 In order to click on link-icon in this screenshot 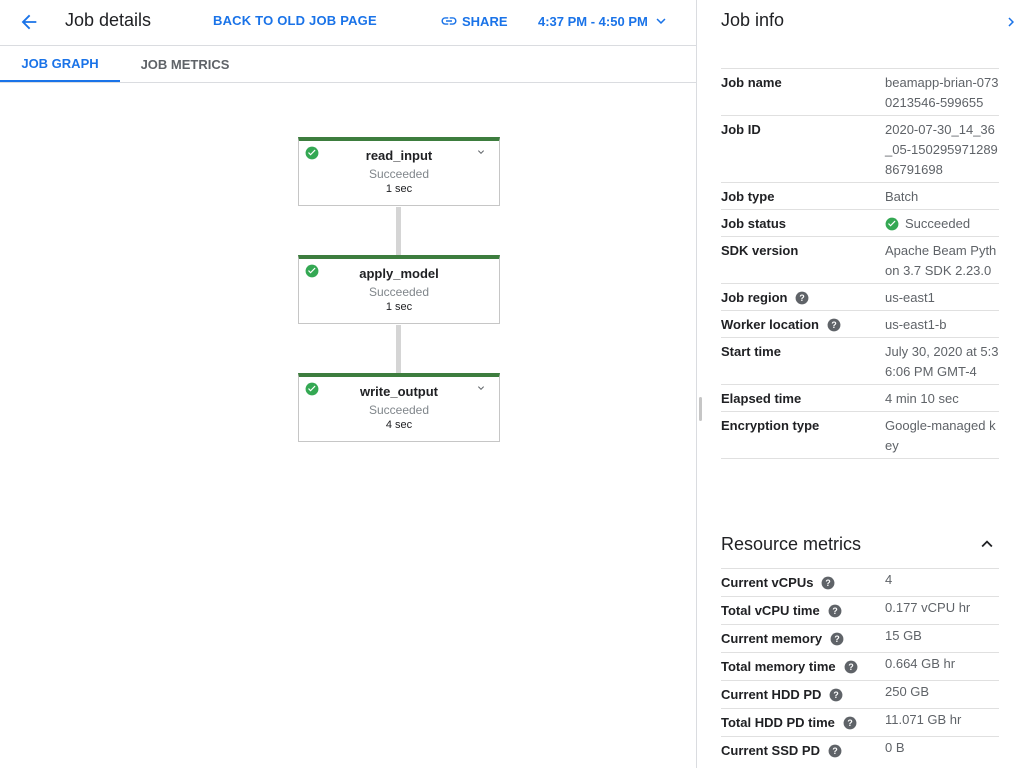, I will do `click(449, 21)`.